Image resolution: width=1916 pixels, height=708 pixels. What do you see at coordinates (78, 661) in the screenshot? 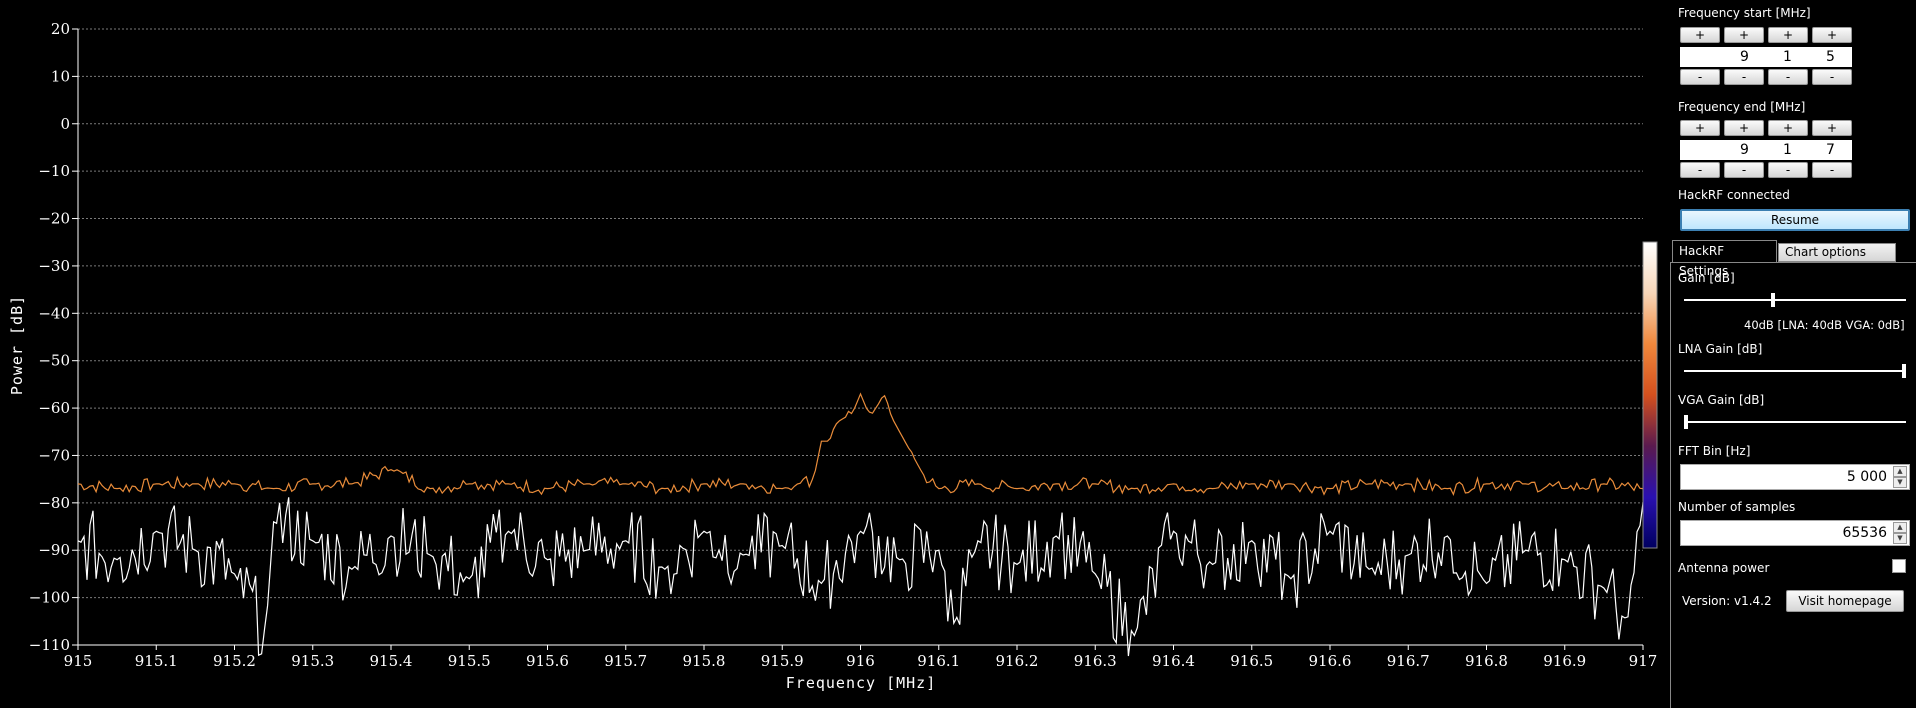
I see `x-tick-label: 915` at bounding box center [78, 661].